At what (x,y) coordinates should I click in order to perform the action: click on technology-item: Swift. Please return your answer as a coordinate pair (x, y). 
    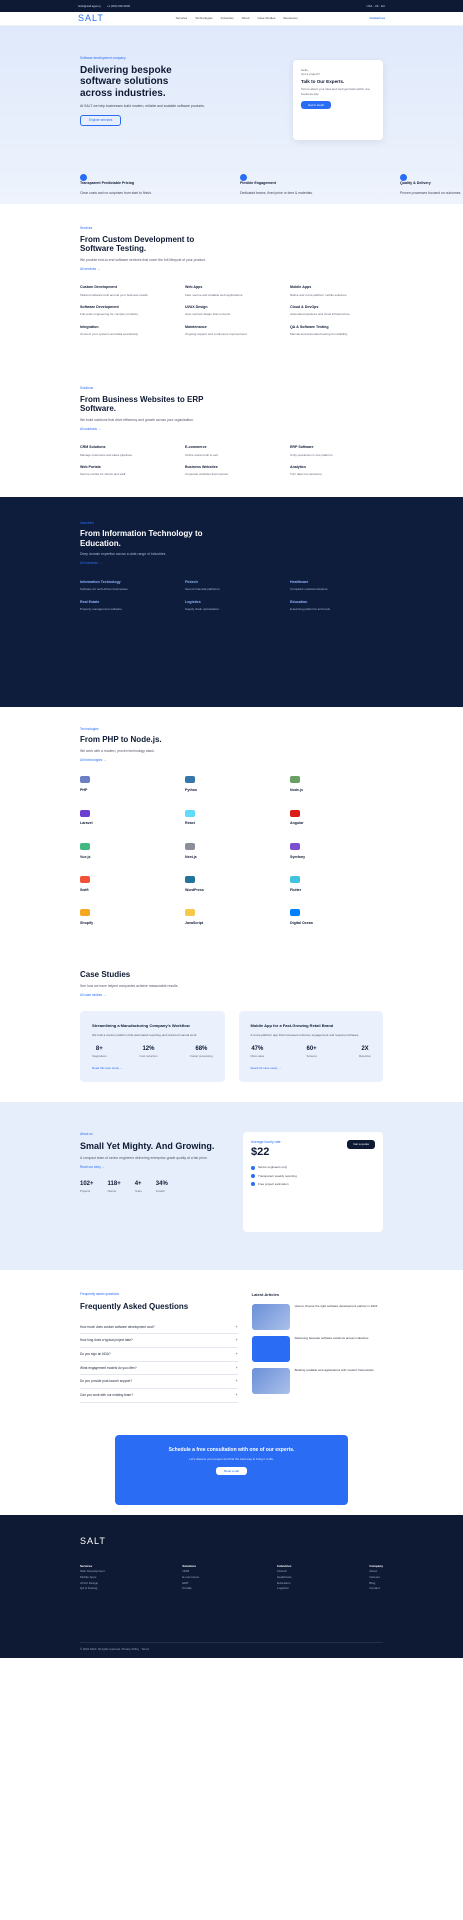
    Looking at the image, I should click on (126, 885).